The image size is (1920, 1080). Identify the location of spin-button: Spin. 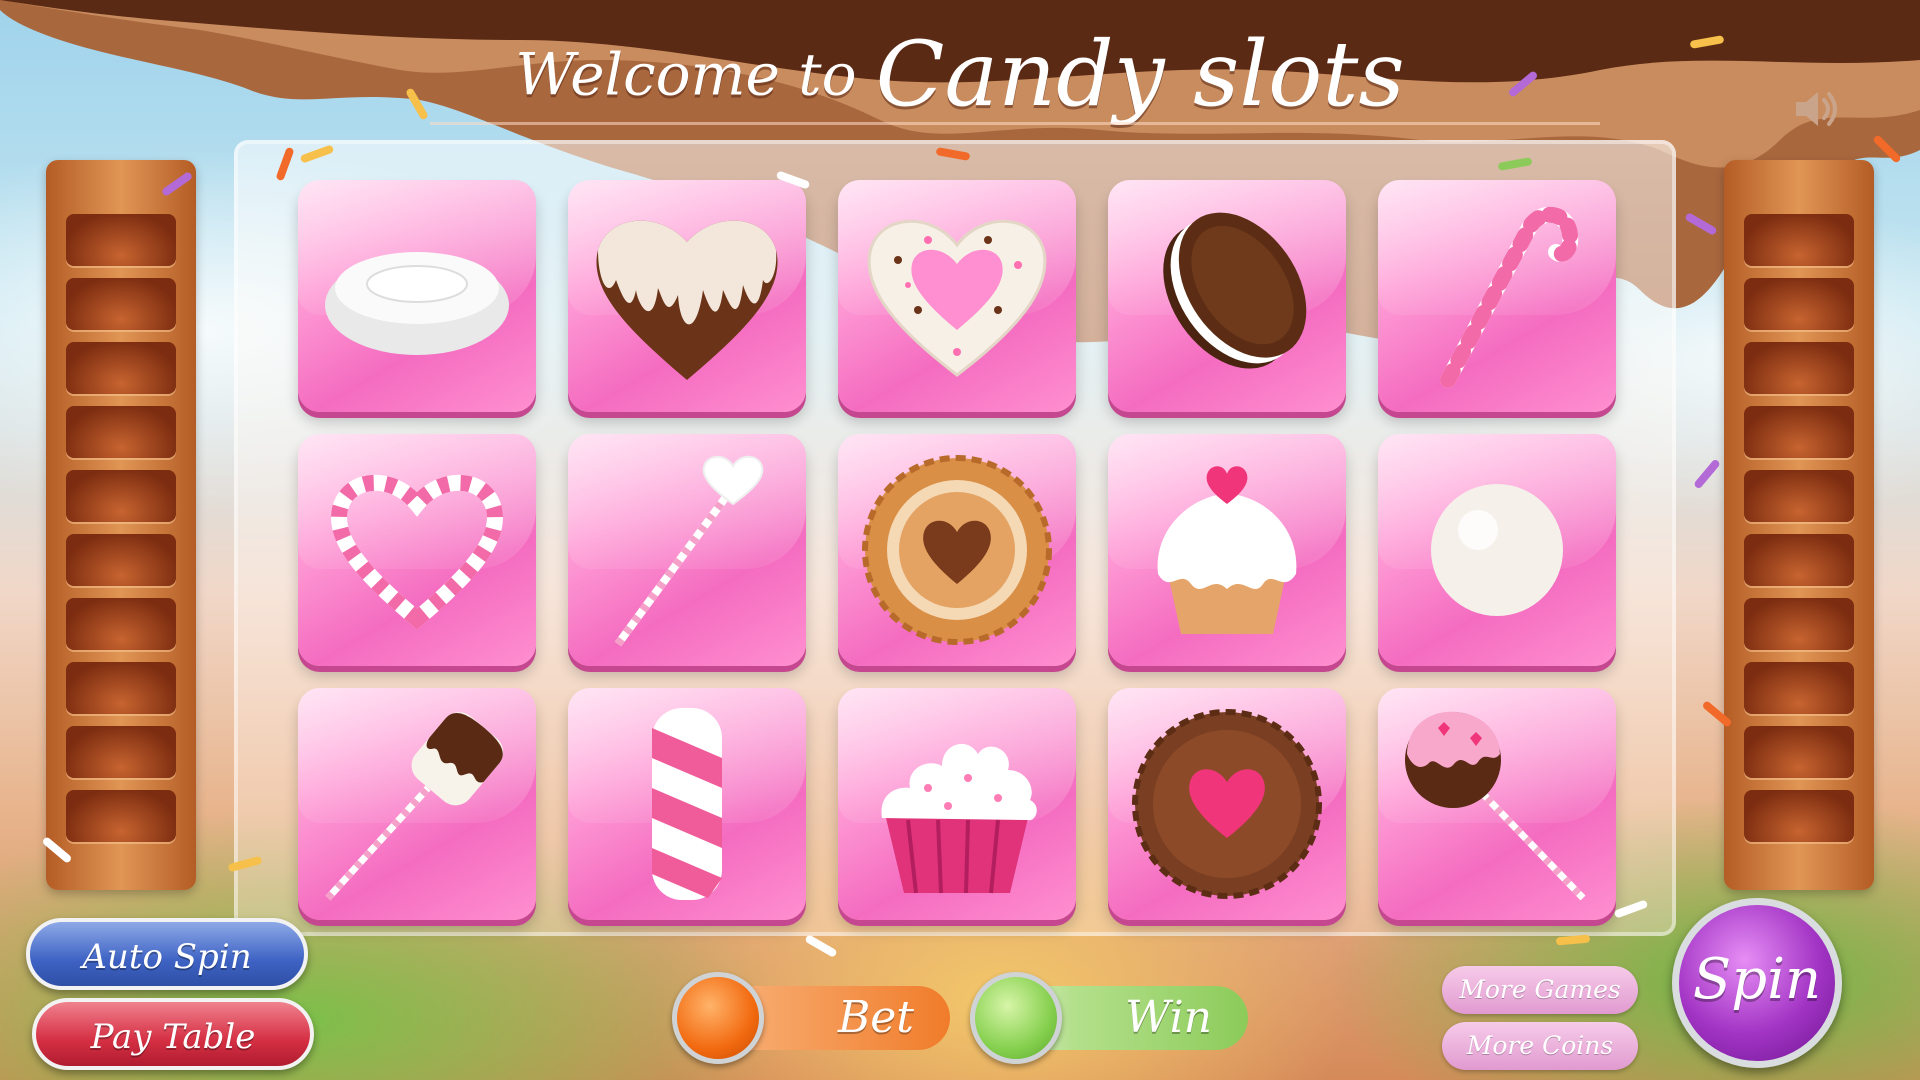
(1757, 983).